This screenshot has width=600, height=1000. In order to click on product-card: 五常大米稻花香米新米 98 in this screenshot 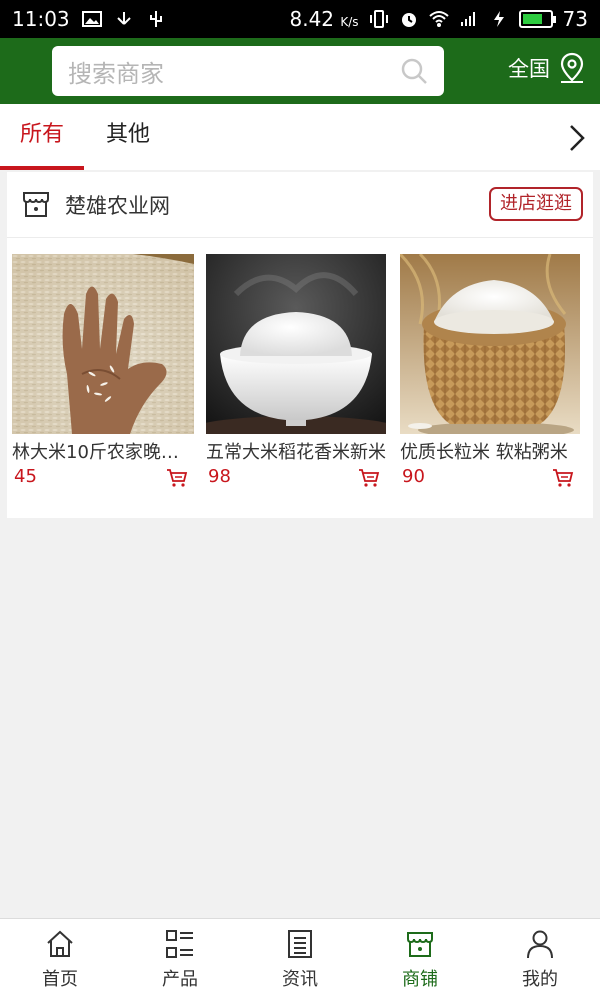, I will do `click(296, 372)`.